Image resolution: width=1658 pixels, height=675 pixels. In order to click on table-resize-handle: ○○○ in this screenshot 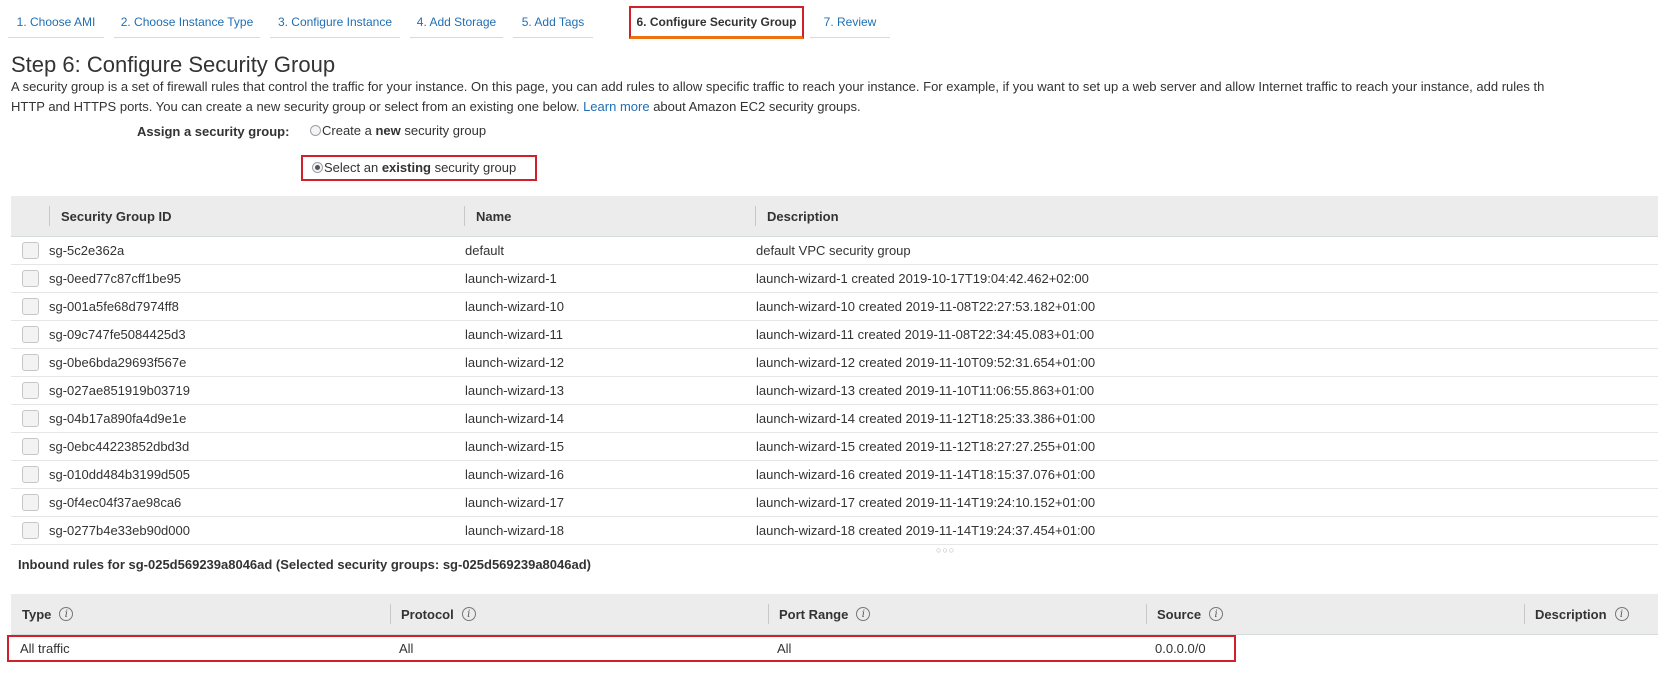, I will do `click(945, 550)`.